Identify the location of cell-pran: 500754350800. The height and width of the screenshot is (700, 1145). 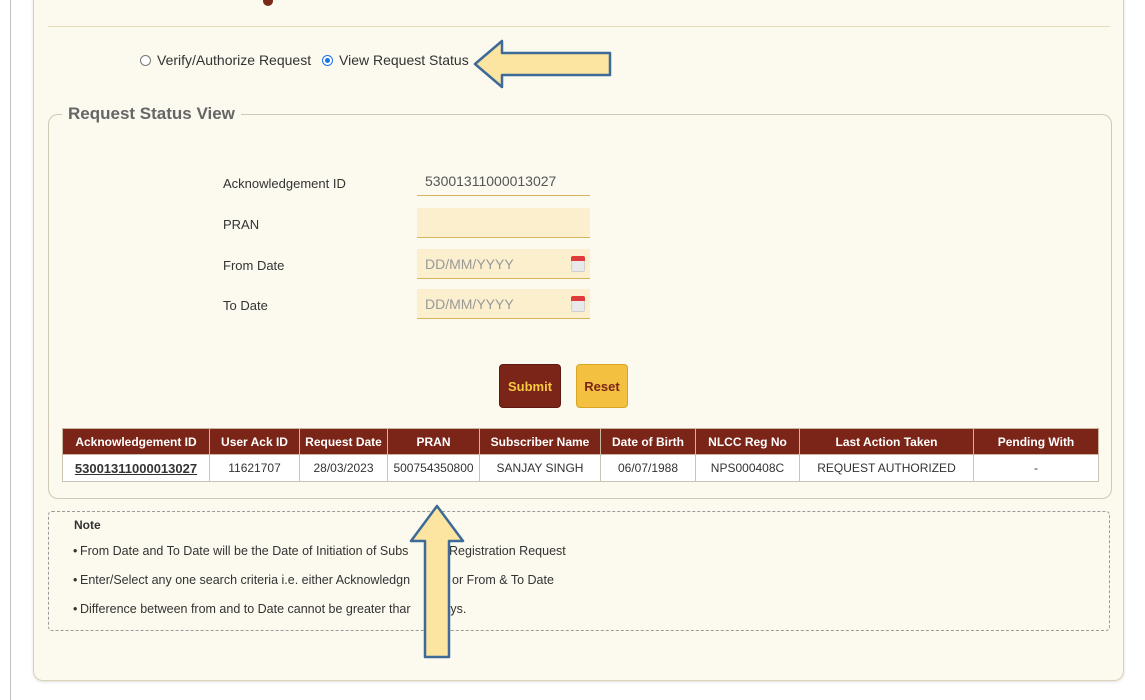
(433, 468).